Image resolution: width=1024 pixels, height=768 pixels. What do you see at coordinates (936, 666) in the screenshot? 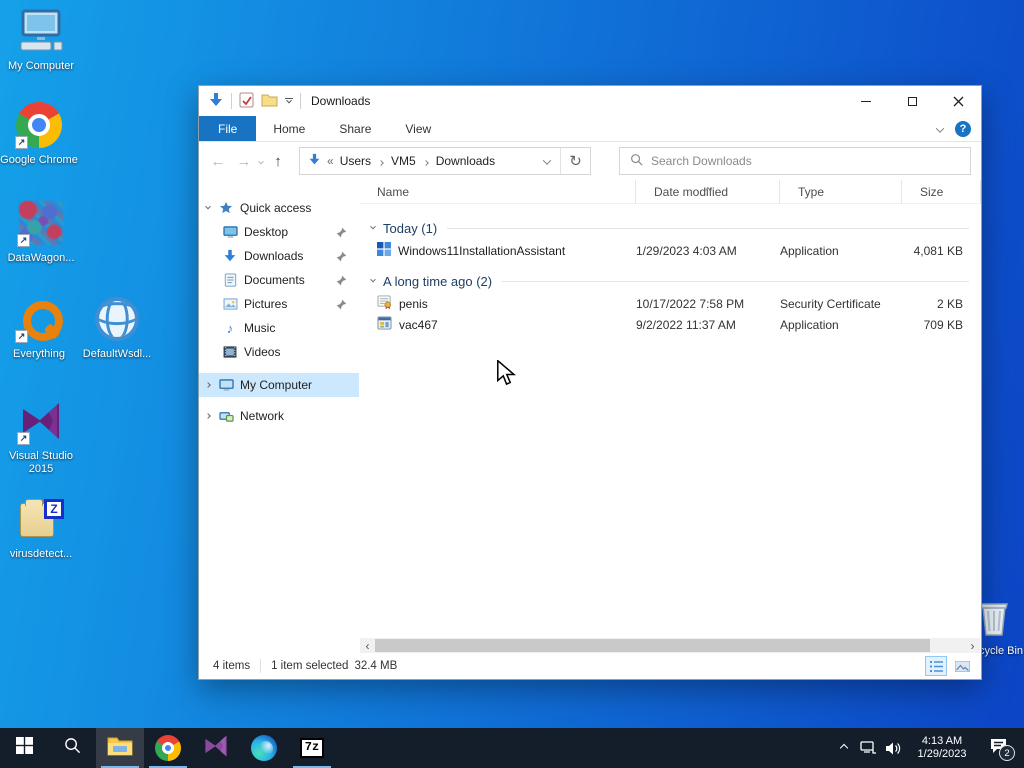
I see `details-view-button` at bounding box center [936, 666].